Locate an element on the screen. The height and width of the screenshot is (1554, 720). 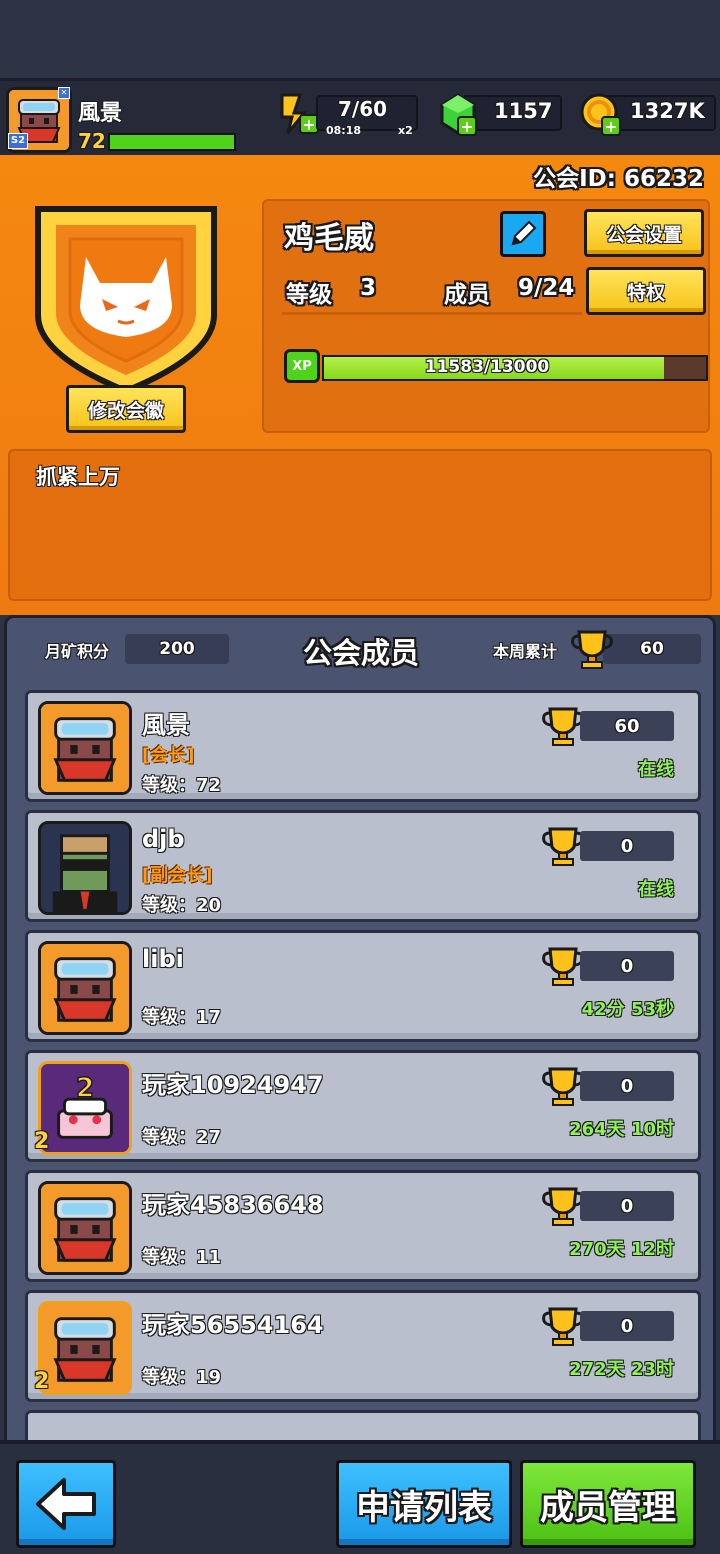
vip-mark-icon: ✕ is located at coordinates (64, 93).